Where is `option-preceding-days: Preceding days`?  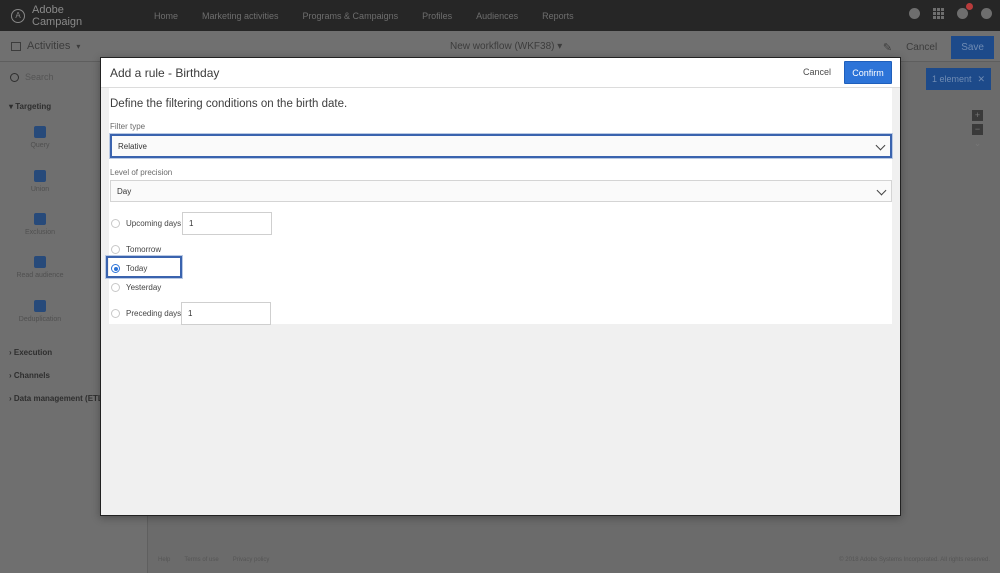 option-preceding-days: Preceding days is located at coordinates (146, 313).